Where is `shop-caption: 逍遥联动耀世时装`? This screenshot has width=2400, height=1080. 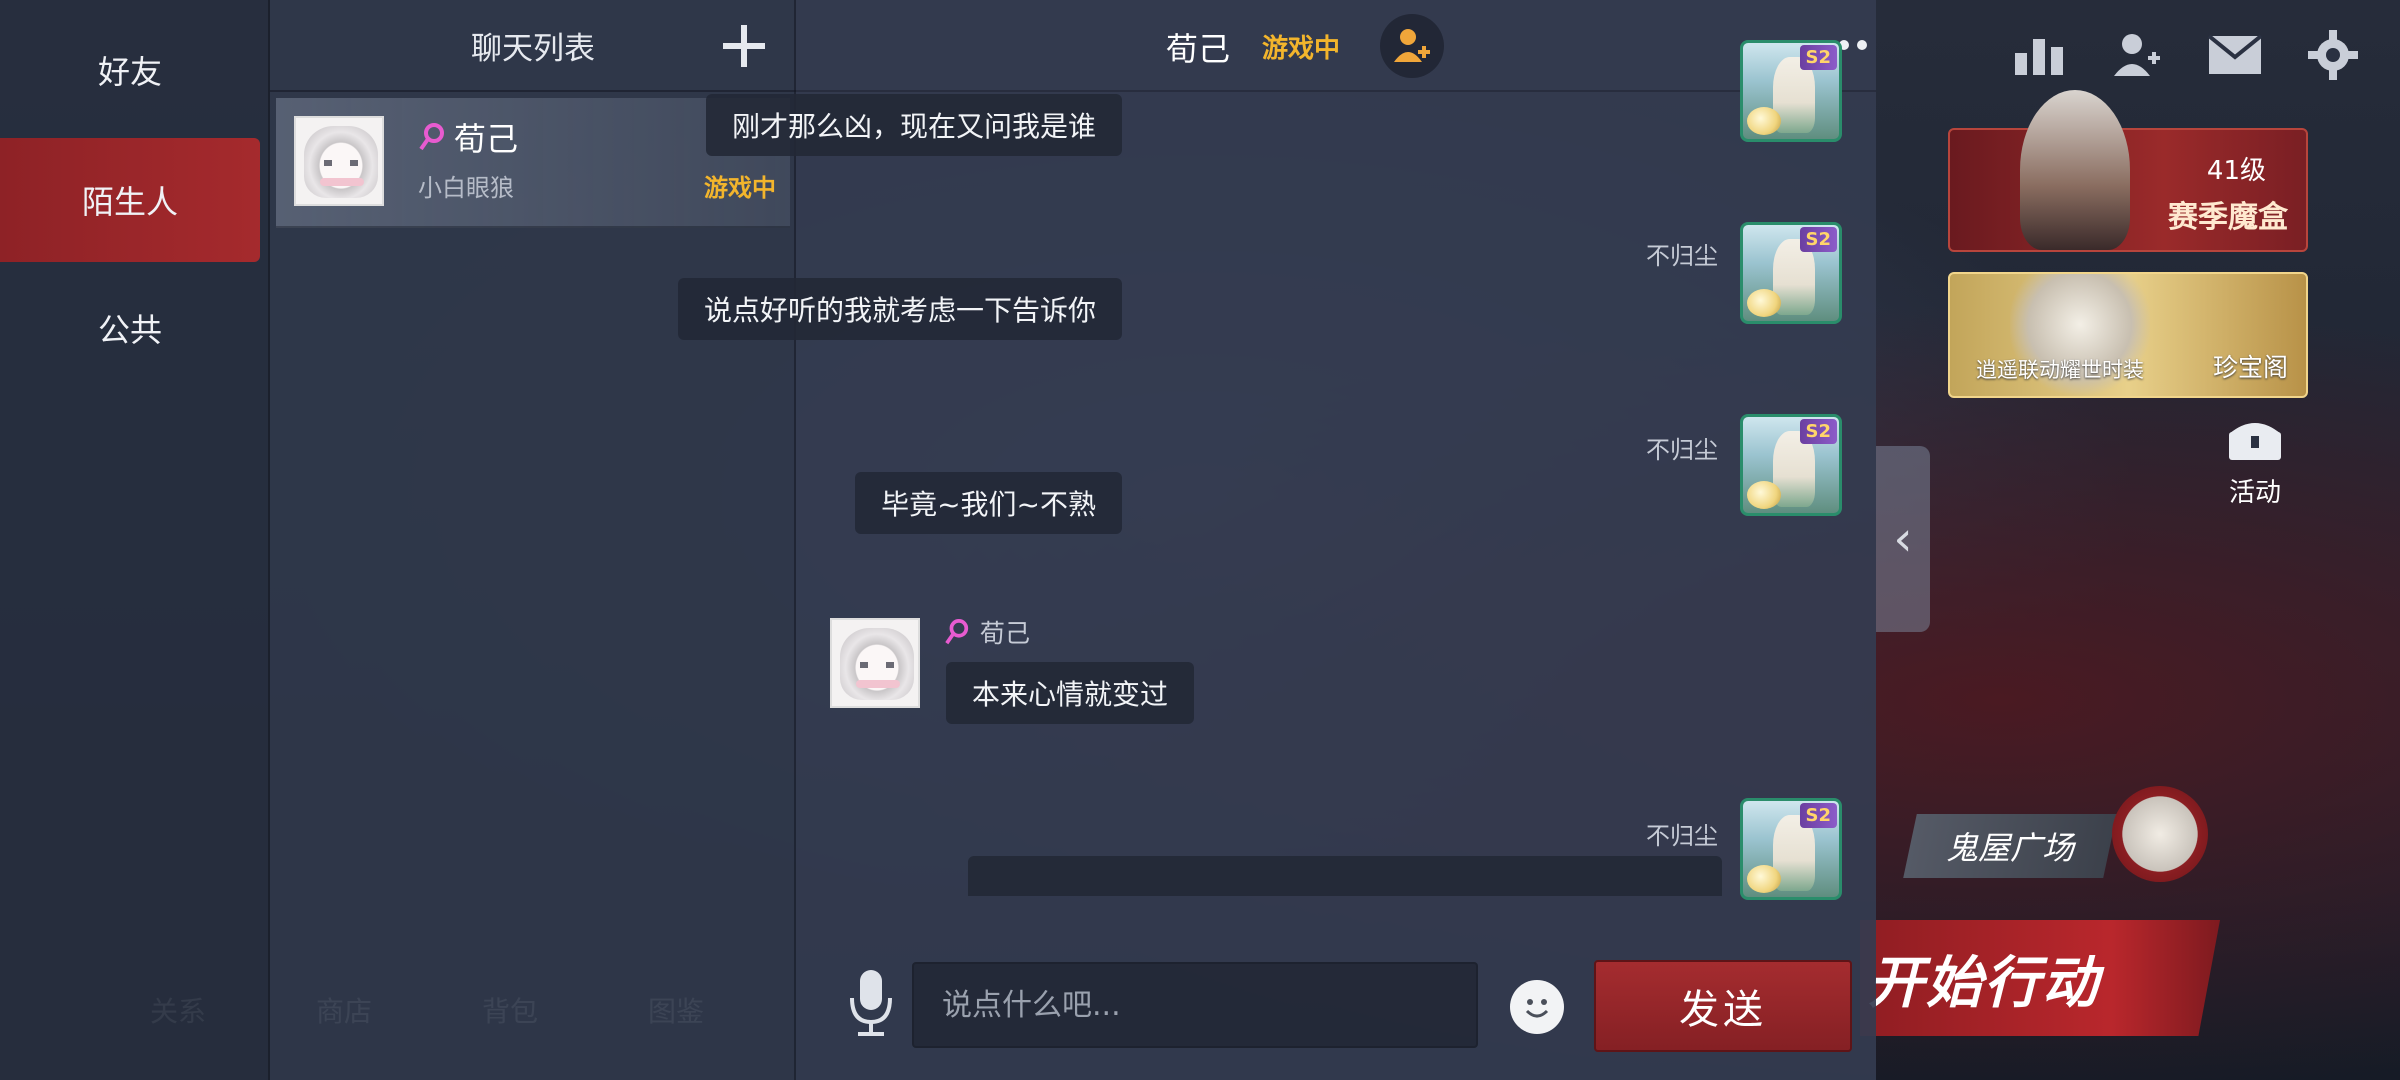
shop-caption: 逍遥联动耀世时装 is located at coordinates (2060, 370).